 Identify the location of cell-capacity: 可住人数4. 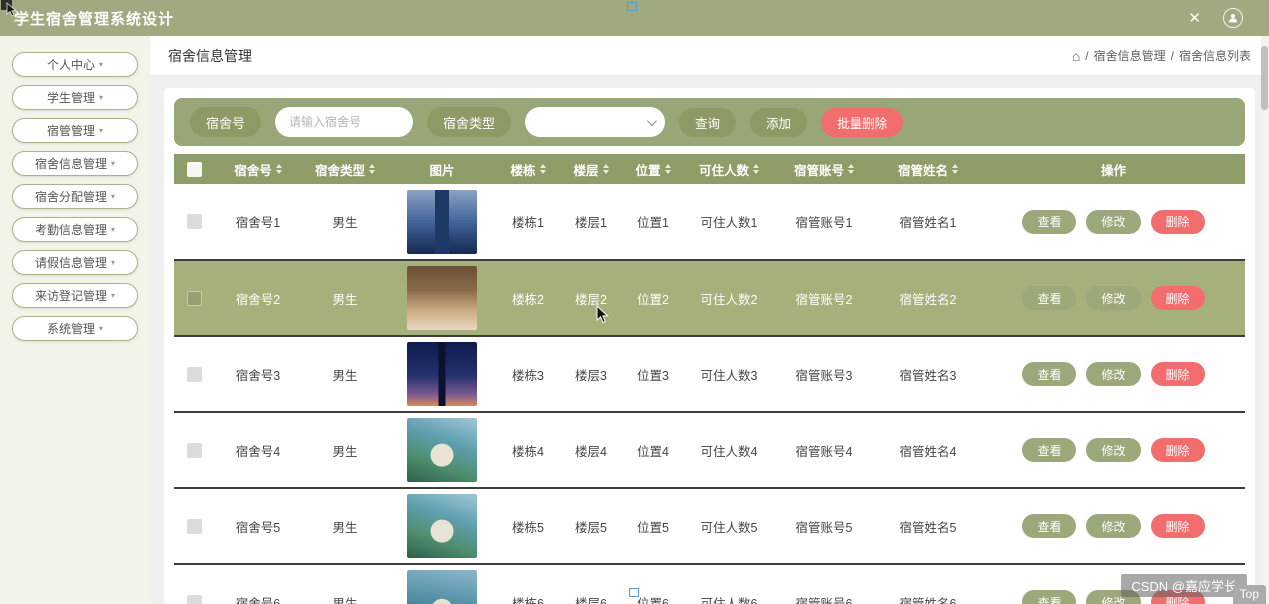
(729, 450).